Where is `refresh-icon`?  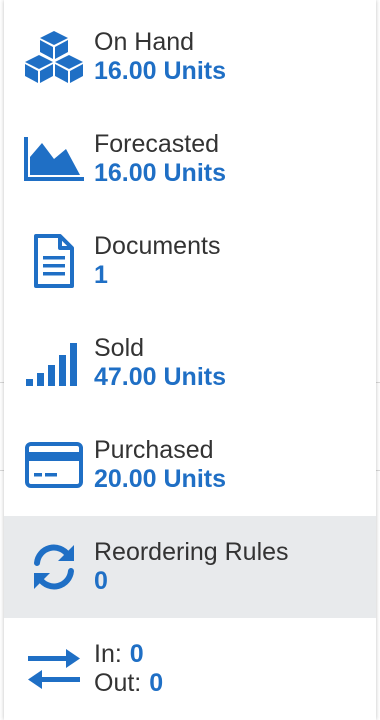
refresh-icon is located at coordinates (54, 567).